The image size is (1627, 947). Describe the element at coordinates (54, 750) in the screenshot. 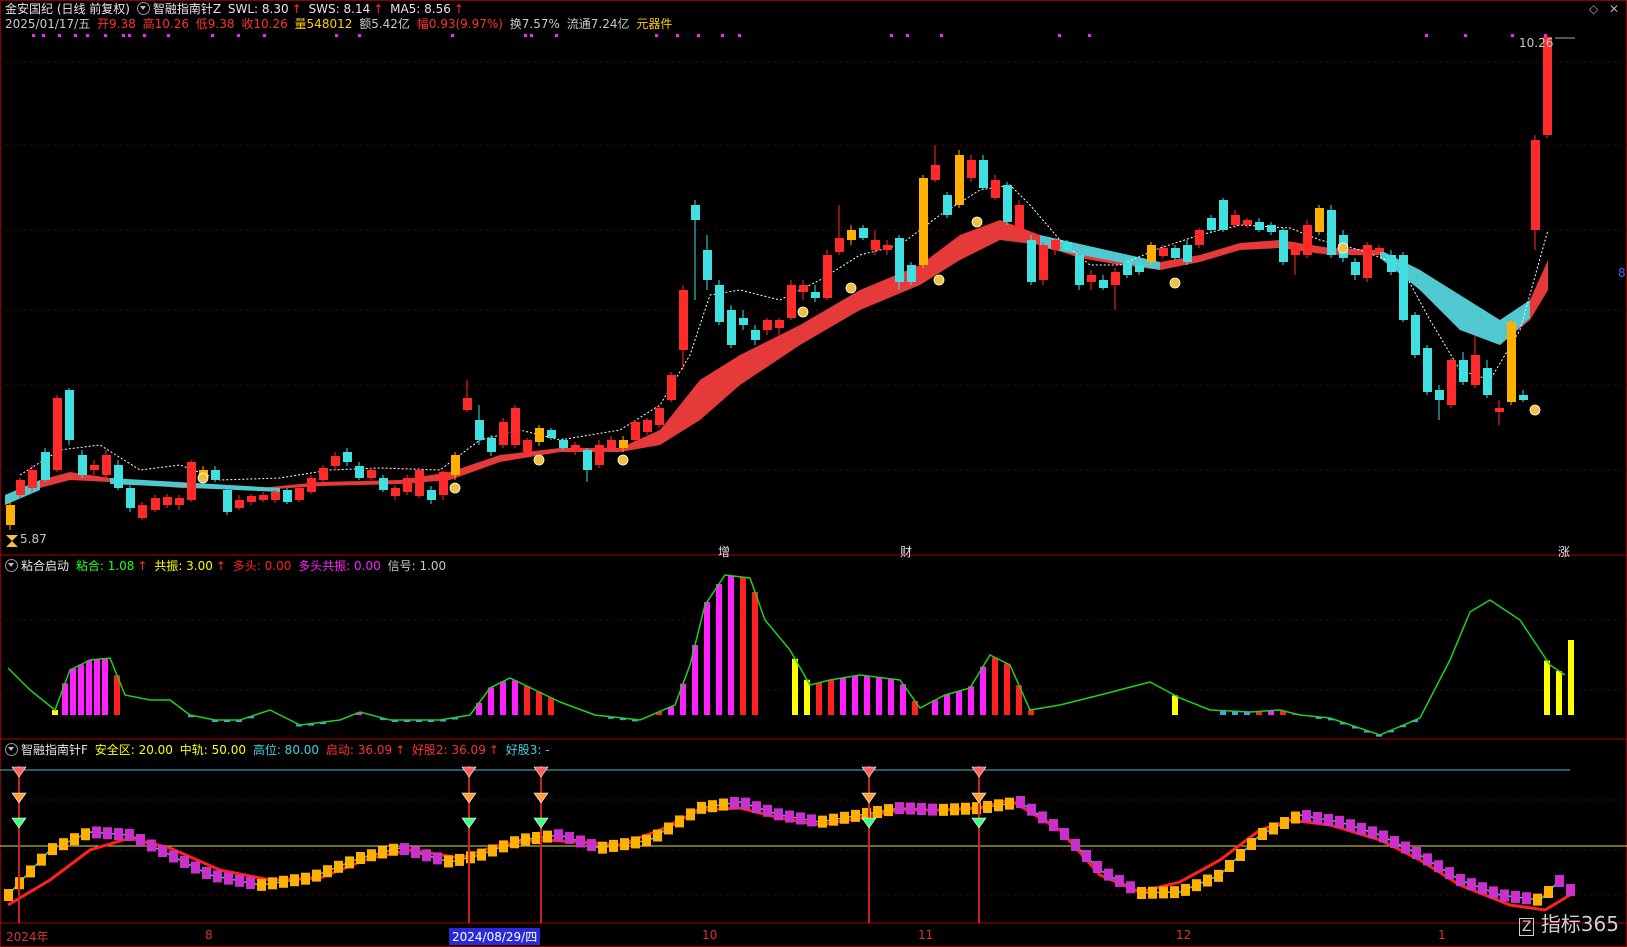

I see `panel3-title: 智融指南针F` at that location.